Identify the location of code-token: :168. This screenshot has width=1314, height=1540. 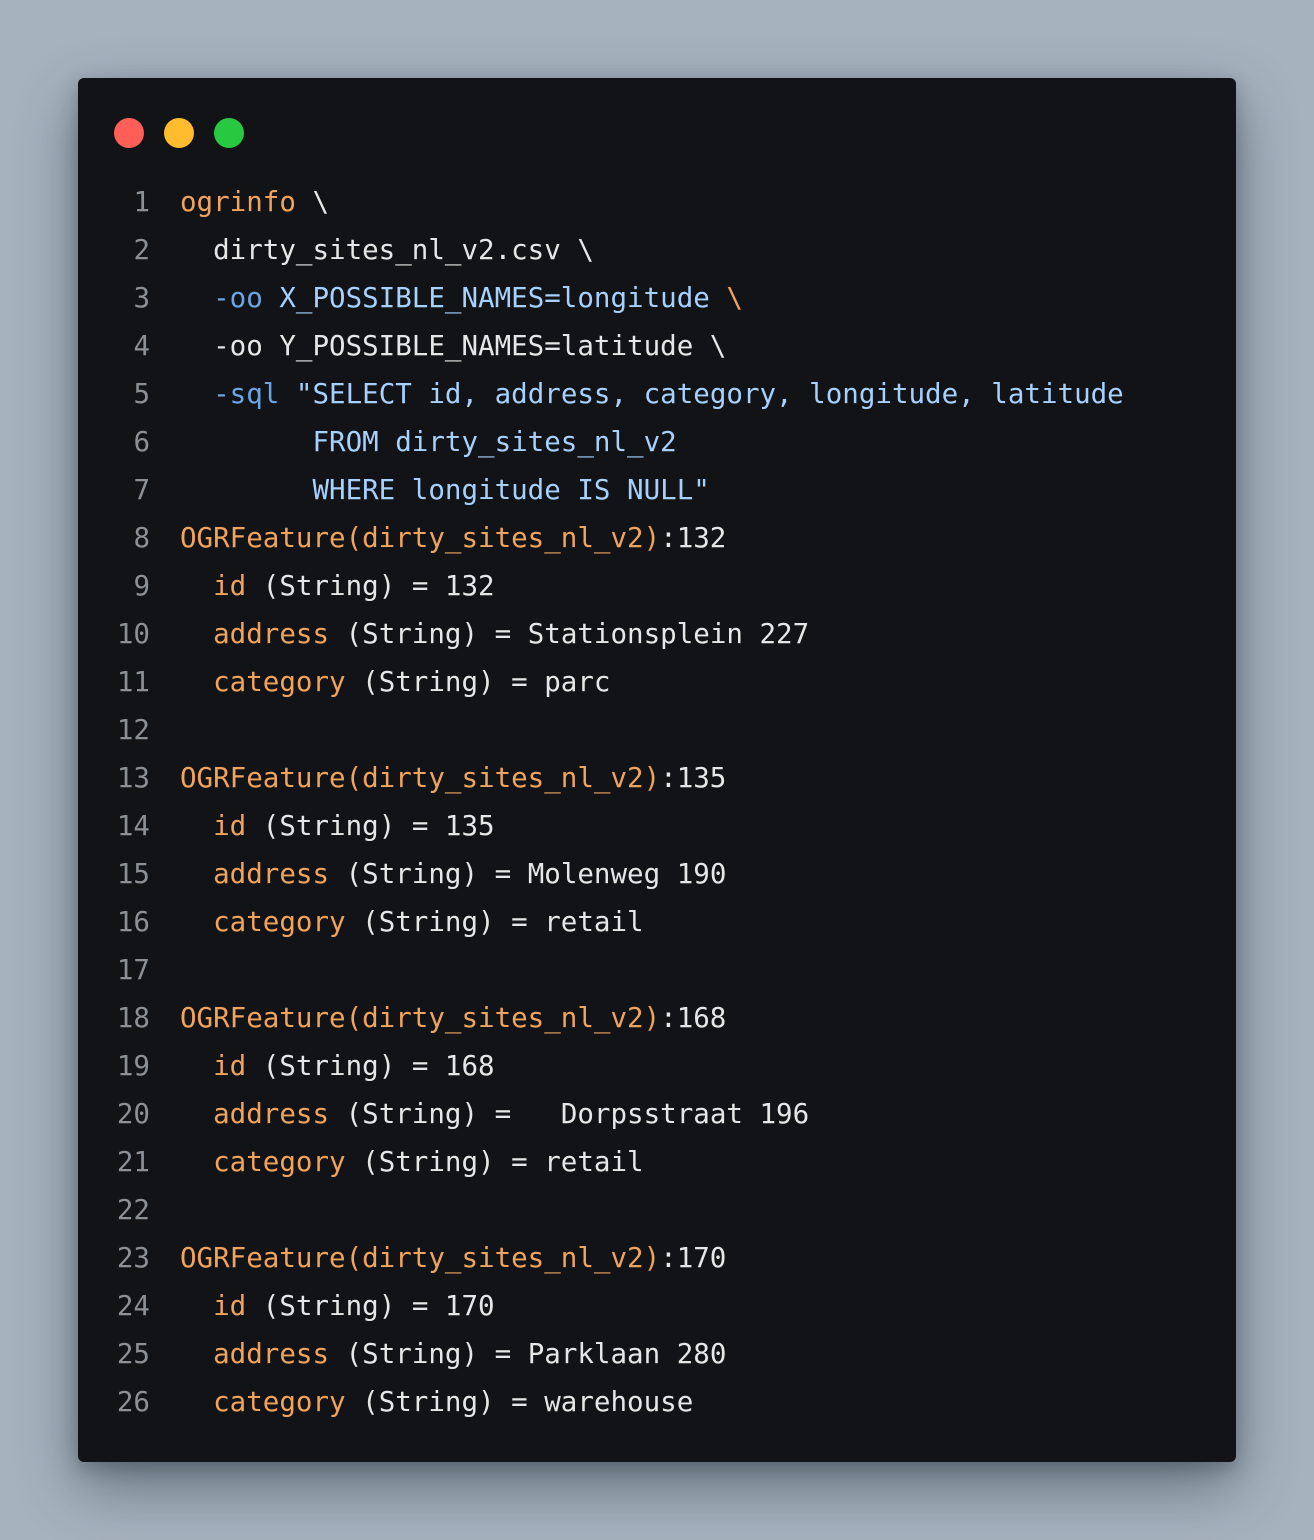
(693, 1018).